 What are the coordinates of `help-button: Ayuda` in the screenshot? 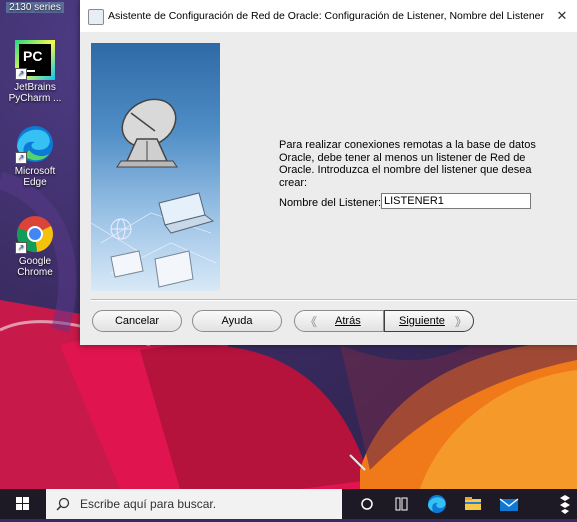 It's located at (237, 321).